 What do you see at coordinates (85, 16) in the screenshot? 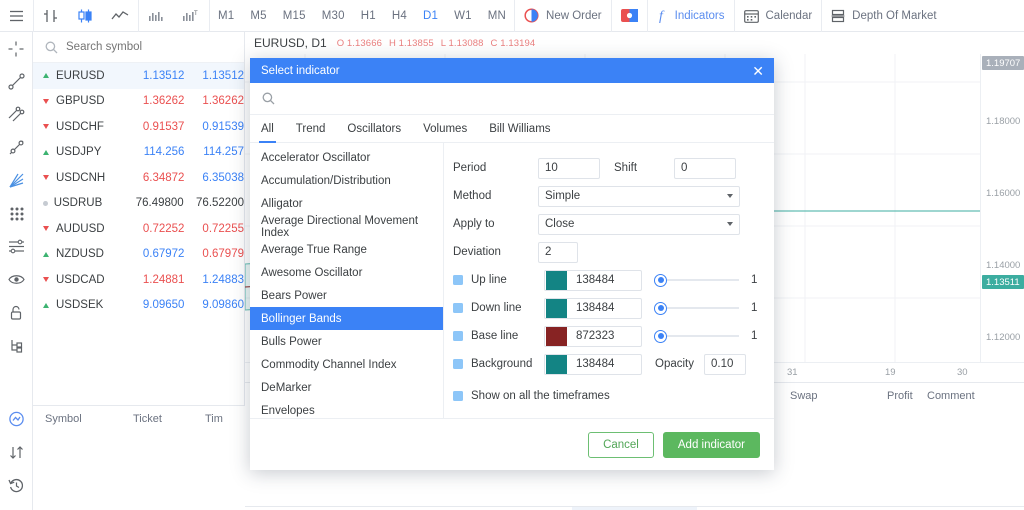
I see `chart-type-candles-button` at bounding box center [85, 16].